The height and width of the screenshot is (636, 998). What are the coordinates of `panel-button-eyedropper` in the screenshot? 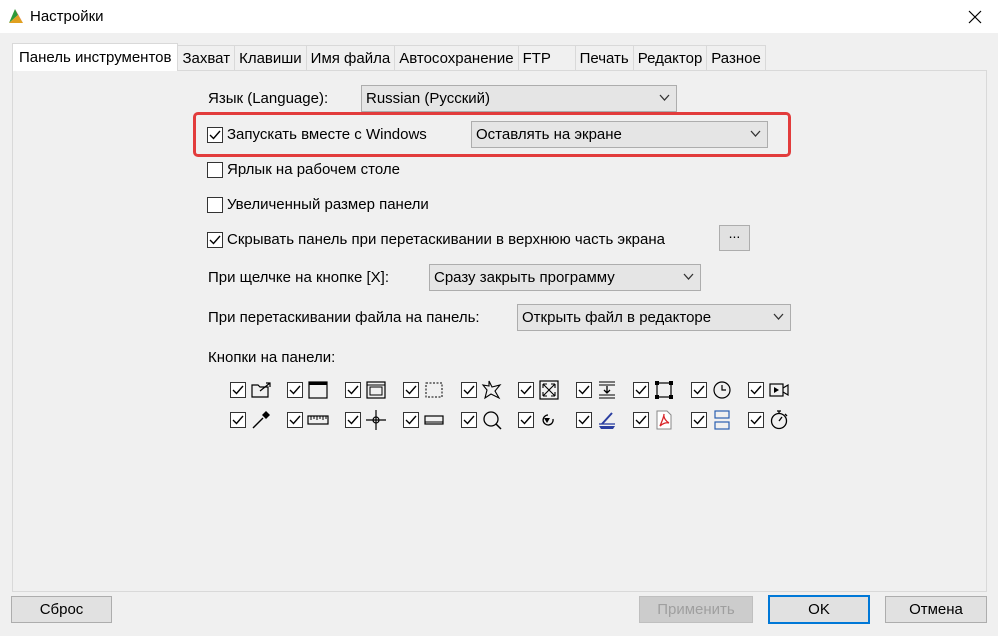 It's located at (251, 420).